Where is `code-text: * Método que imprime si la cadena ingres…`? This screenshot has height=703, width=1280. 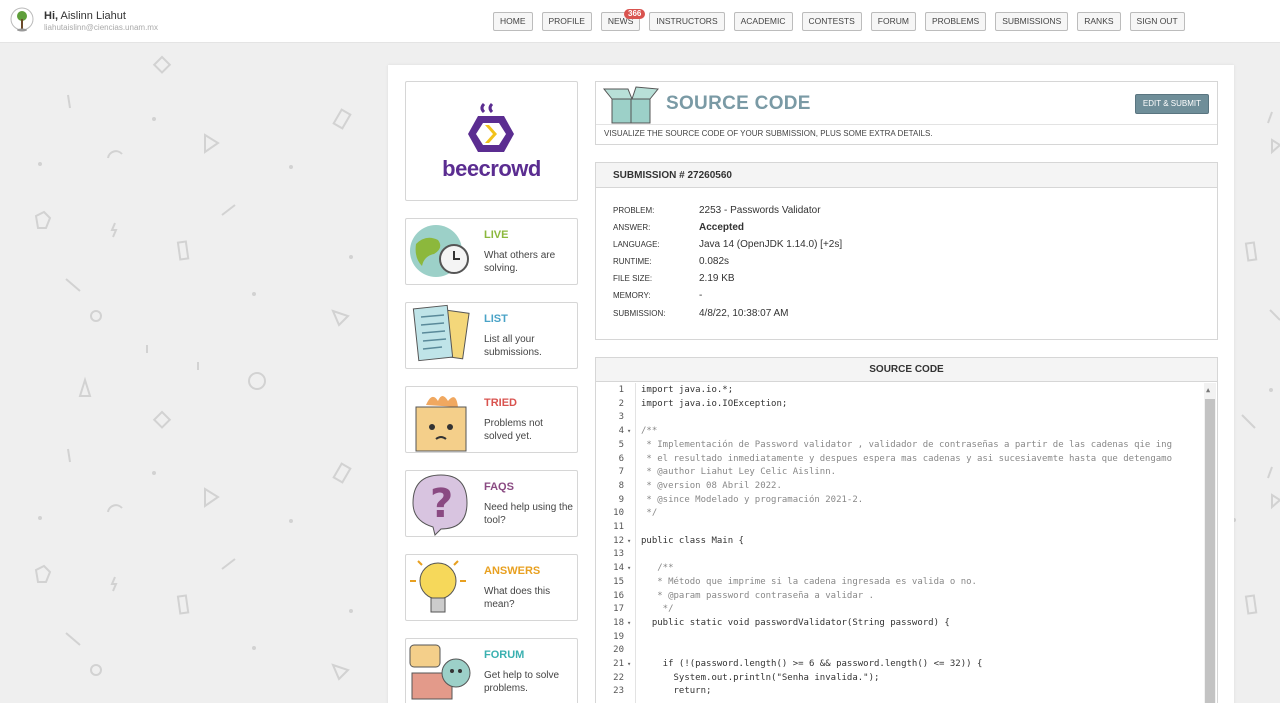
code-text: * Método que imprime si la cadena ingres… is located at coordinates (809, 581).